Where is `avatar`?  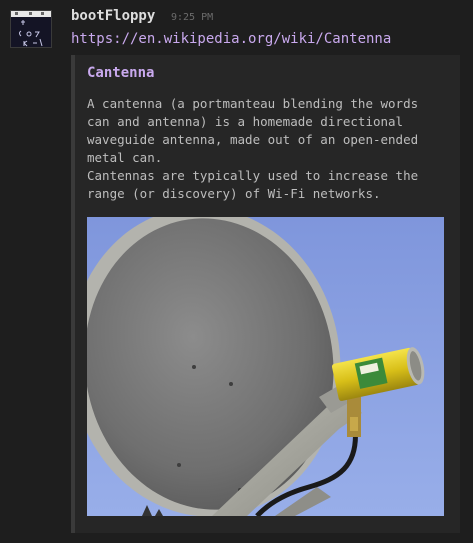
avatar is located at coordinates (31, 29).